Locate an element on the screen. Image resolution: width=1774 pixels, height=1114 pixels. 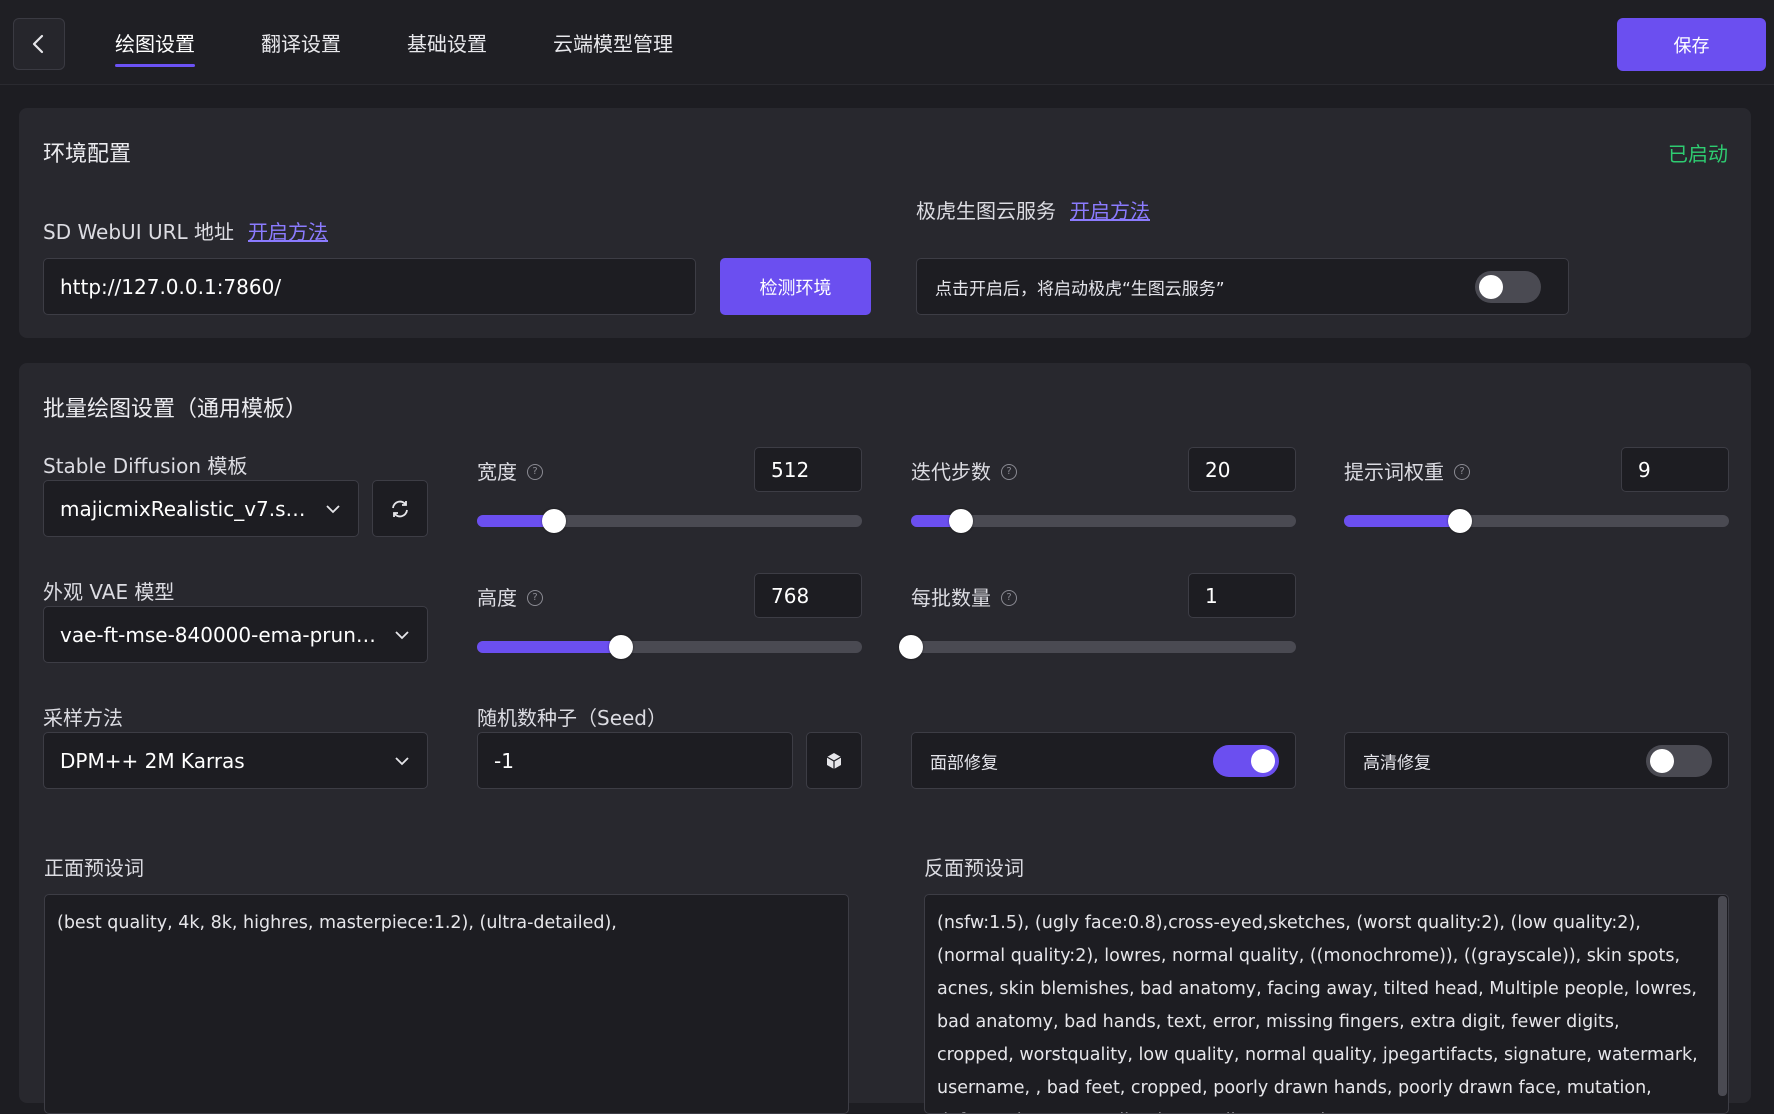
face-fix-switch-row: 面部修复 is located at coordinates (1103, 760).